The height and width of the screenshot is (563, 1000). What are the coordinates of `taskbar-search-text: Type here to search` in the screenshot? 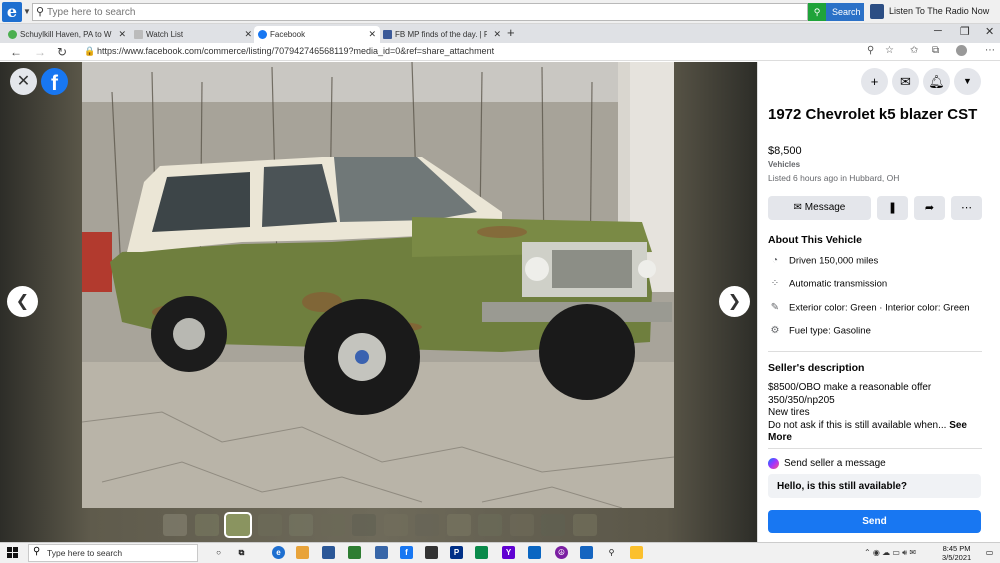 It's located at (85, 553).